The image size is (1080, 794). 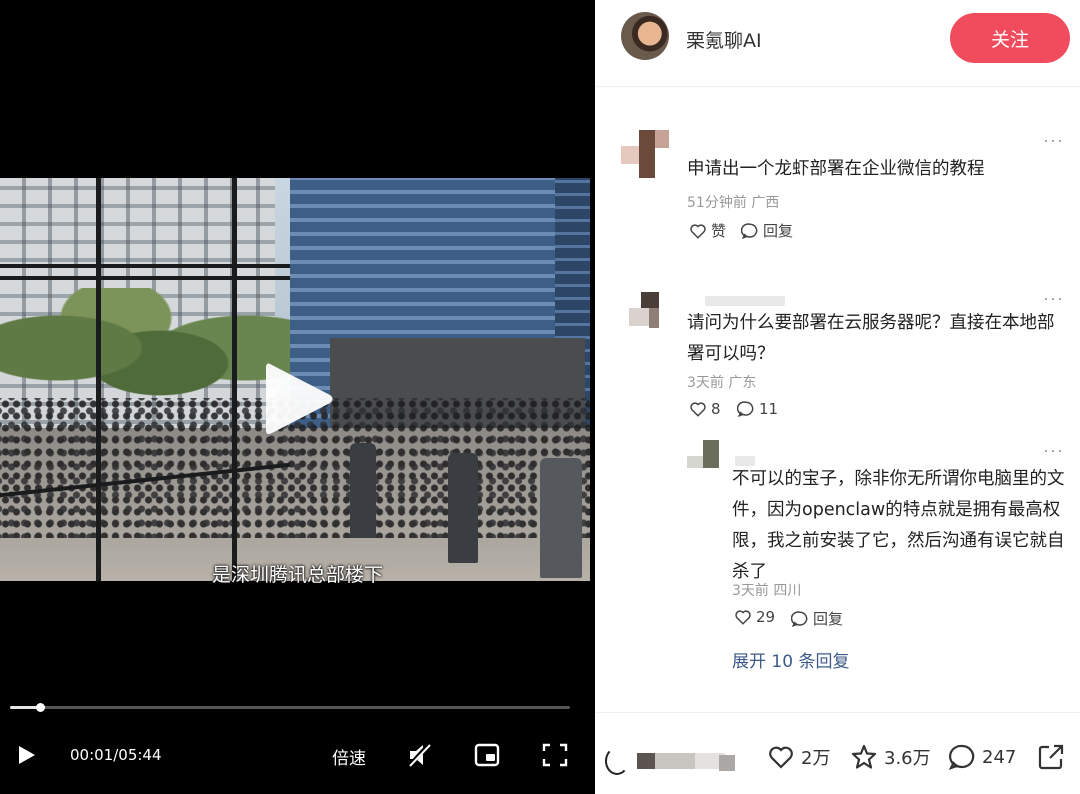 I want to click on play-overlay-icon, so click(x=299, y=399).